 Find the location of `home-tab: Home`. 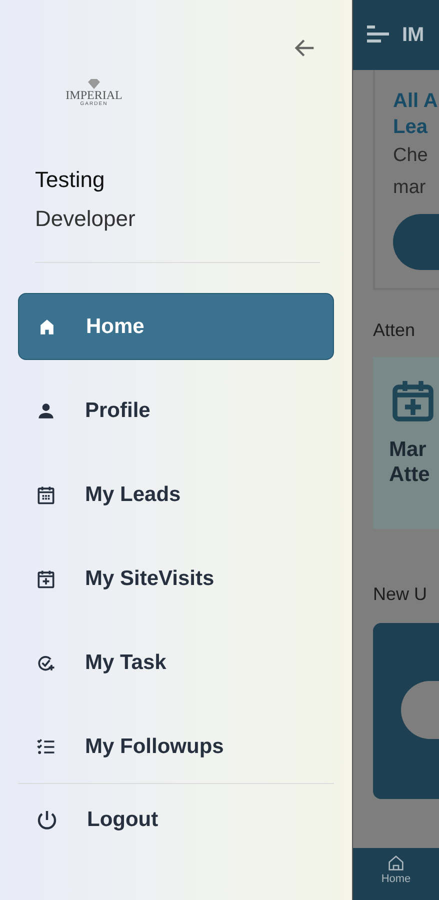

home-tab: Home is located at coordinates (396, 866).